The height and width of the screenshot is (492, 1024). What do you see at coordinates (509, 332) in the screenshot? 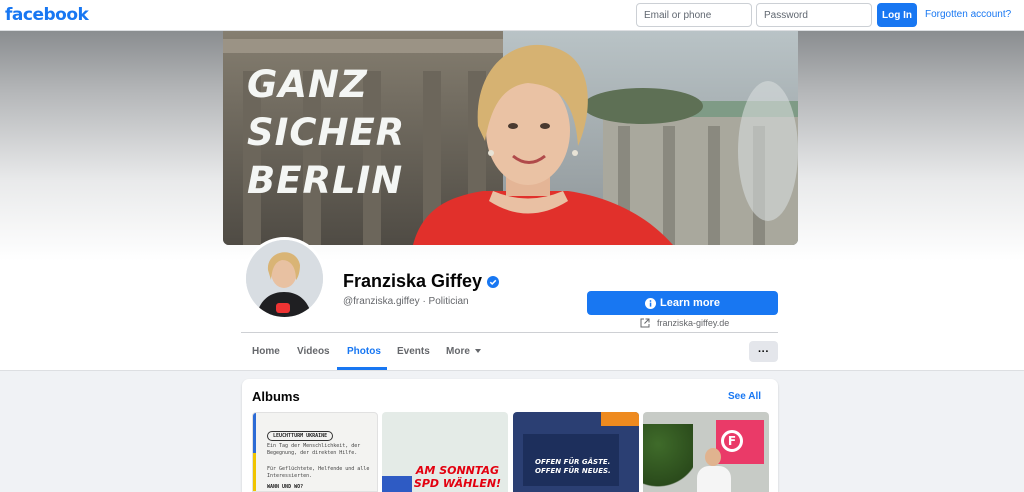
I see `profile-divider` at bounding box center [509, 332].